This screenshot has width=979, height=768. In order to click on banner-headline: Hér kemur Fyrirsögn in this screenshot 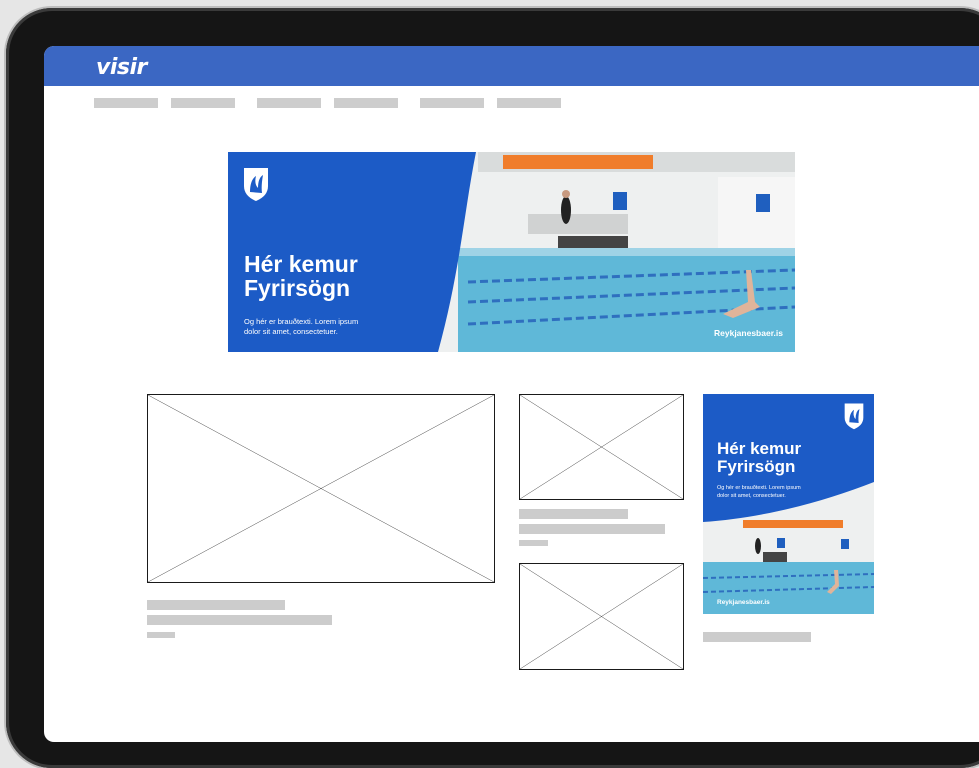, I will do `click(301, 276)`.